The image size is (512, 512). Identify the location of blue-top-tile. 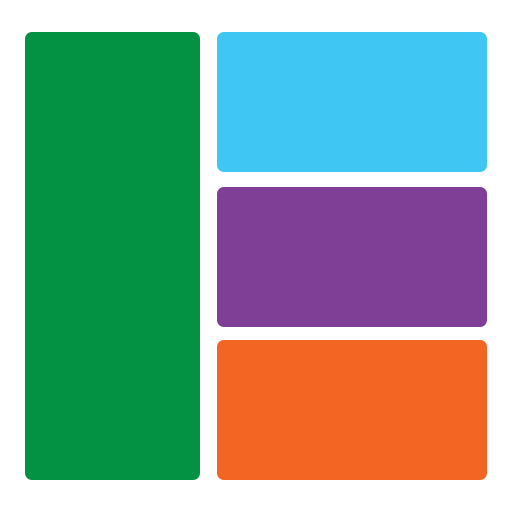
(352, 102).